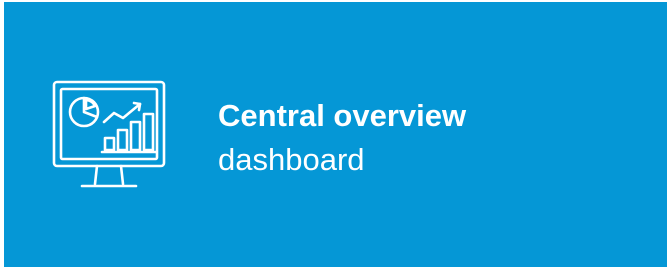  Describe the element at coordinates (291, 159) in the screenshot. I see `card-subtitle: dashboard` at that location.